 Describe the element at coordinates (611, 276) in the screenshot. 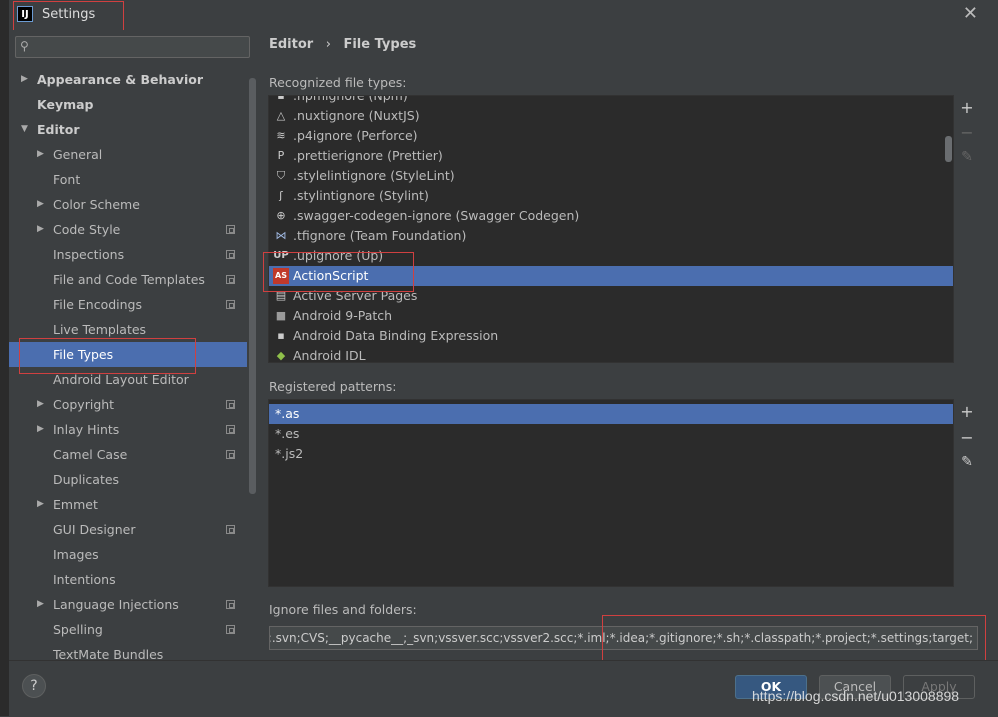

I see `file-type-row: AS ActionScript` at that location.